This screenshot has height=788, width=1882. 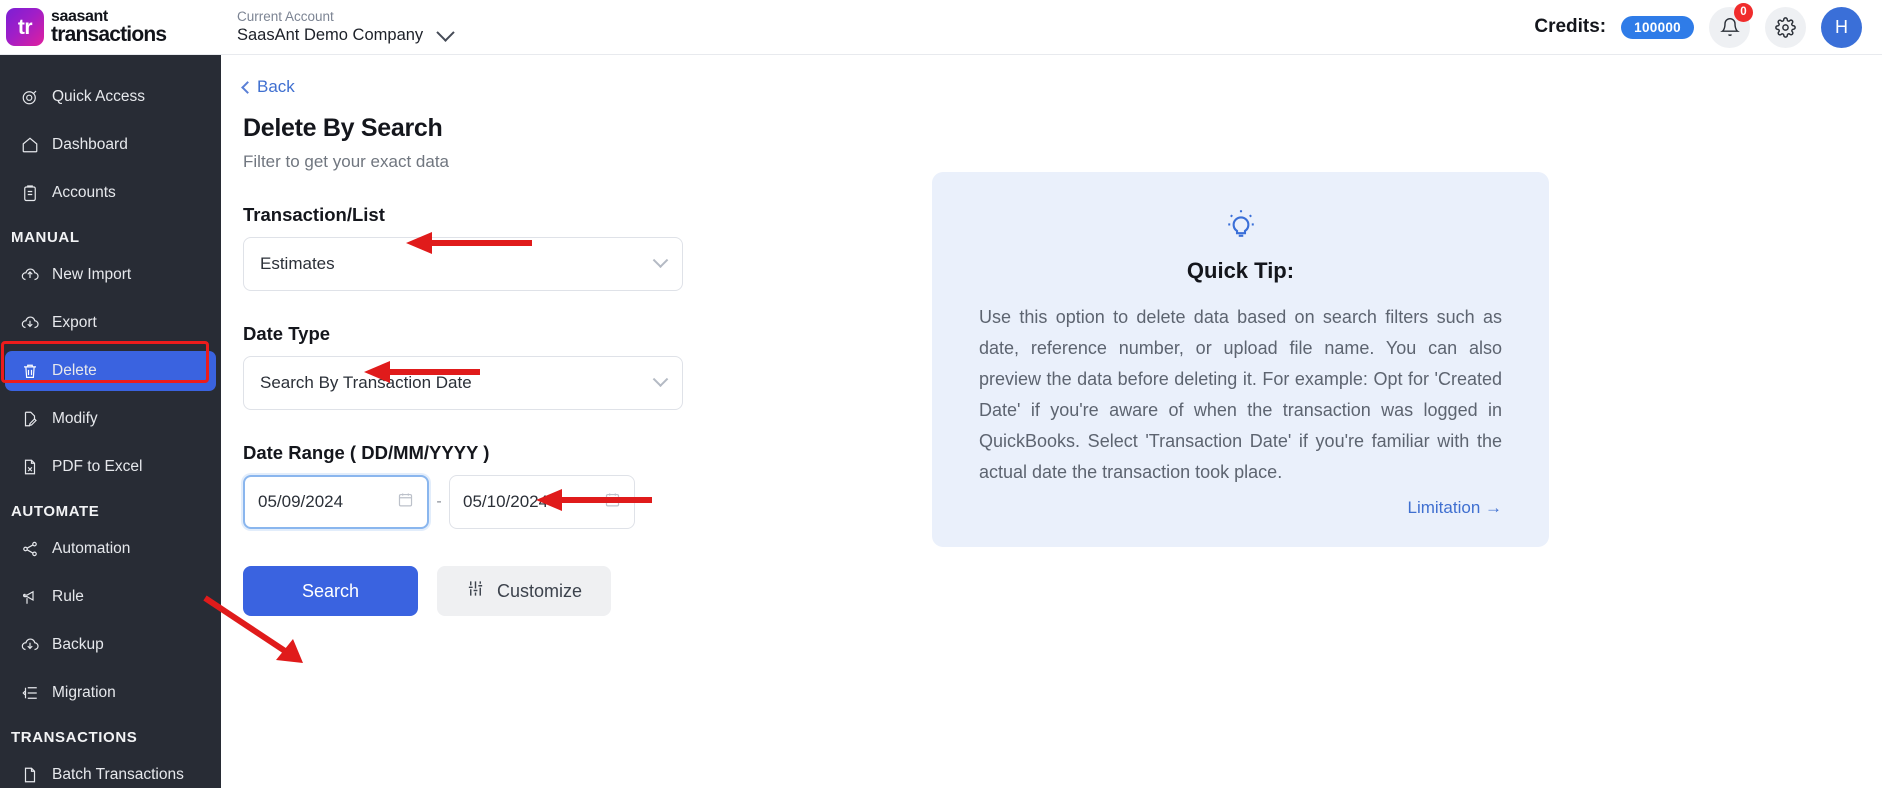 What do you see at coordinates (78, 644) in the screenshot?
I see `sidebar-item-label: Backup` at bounding box center [78, 644].